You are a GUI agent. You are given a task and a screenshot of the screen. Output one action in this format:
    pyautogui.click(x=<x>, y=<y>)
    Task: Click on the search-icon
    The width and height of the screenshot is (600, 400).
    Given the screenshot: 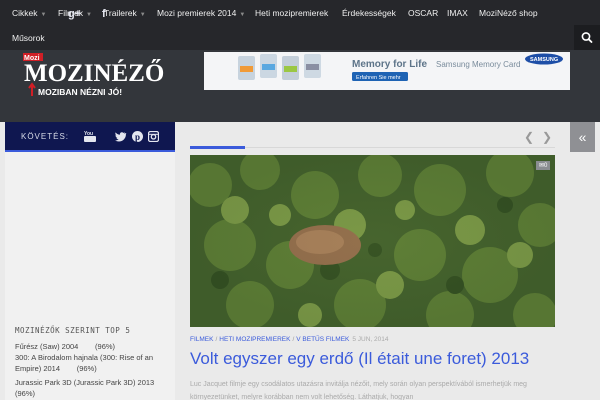 What is the action you would take?
    pyautogui.click(x=587, y=37)
    